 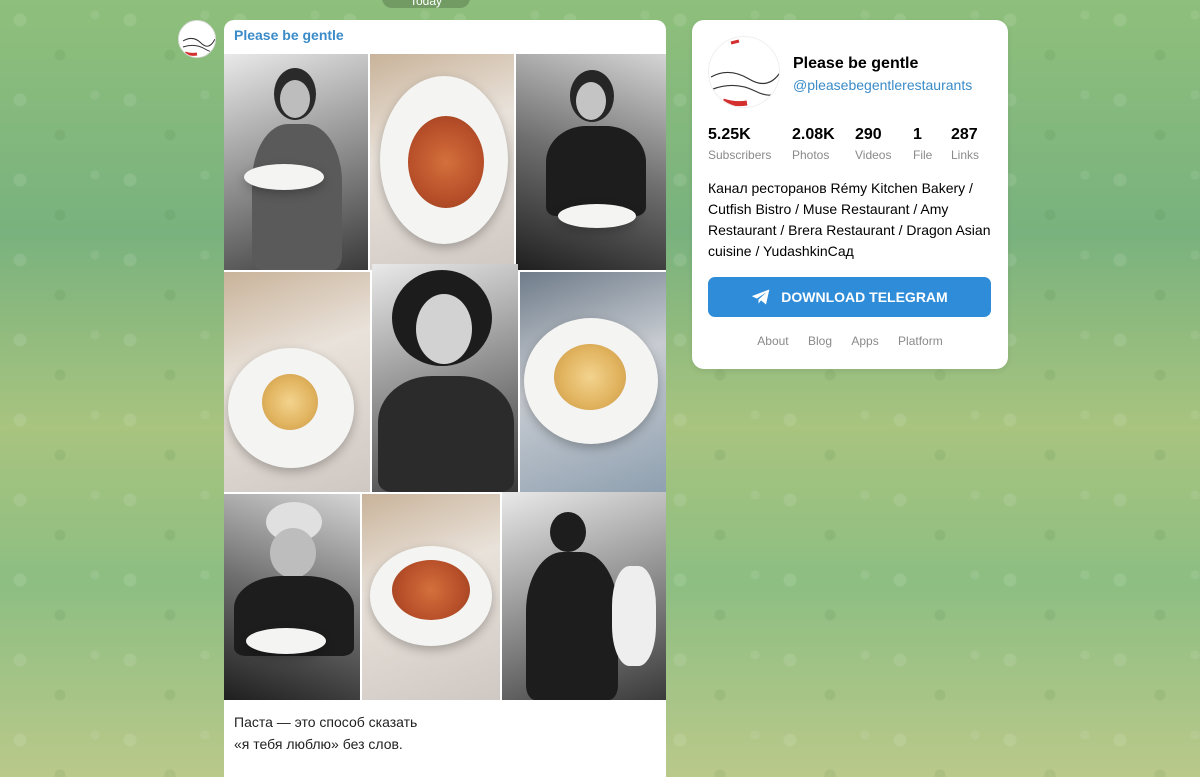 I want to click on stat-value: 290, so click(x=868, y=134).